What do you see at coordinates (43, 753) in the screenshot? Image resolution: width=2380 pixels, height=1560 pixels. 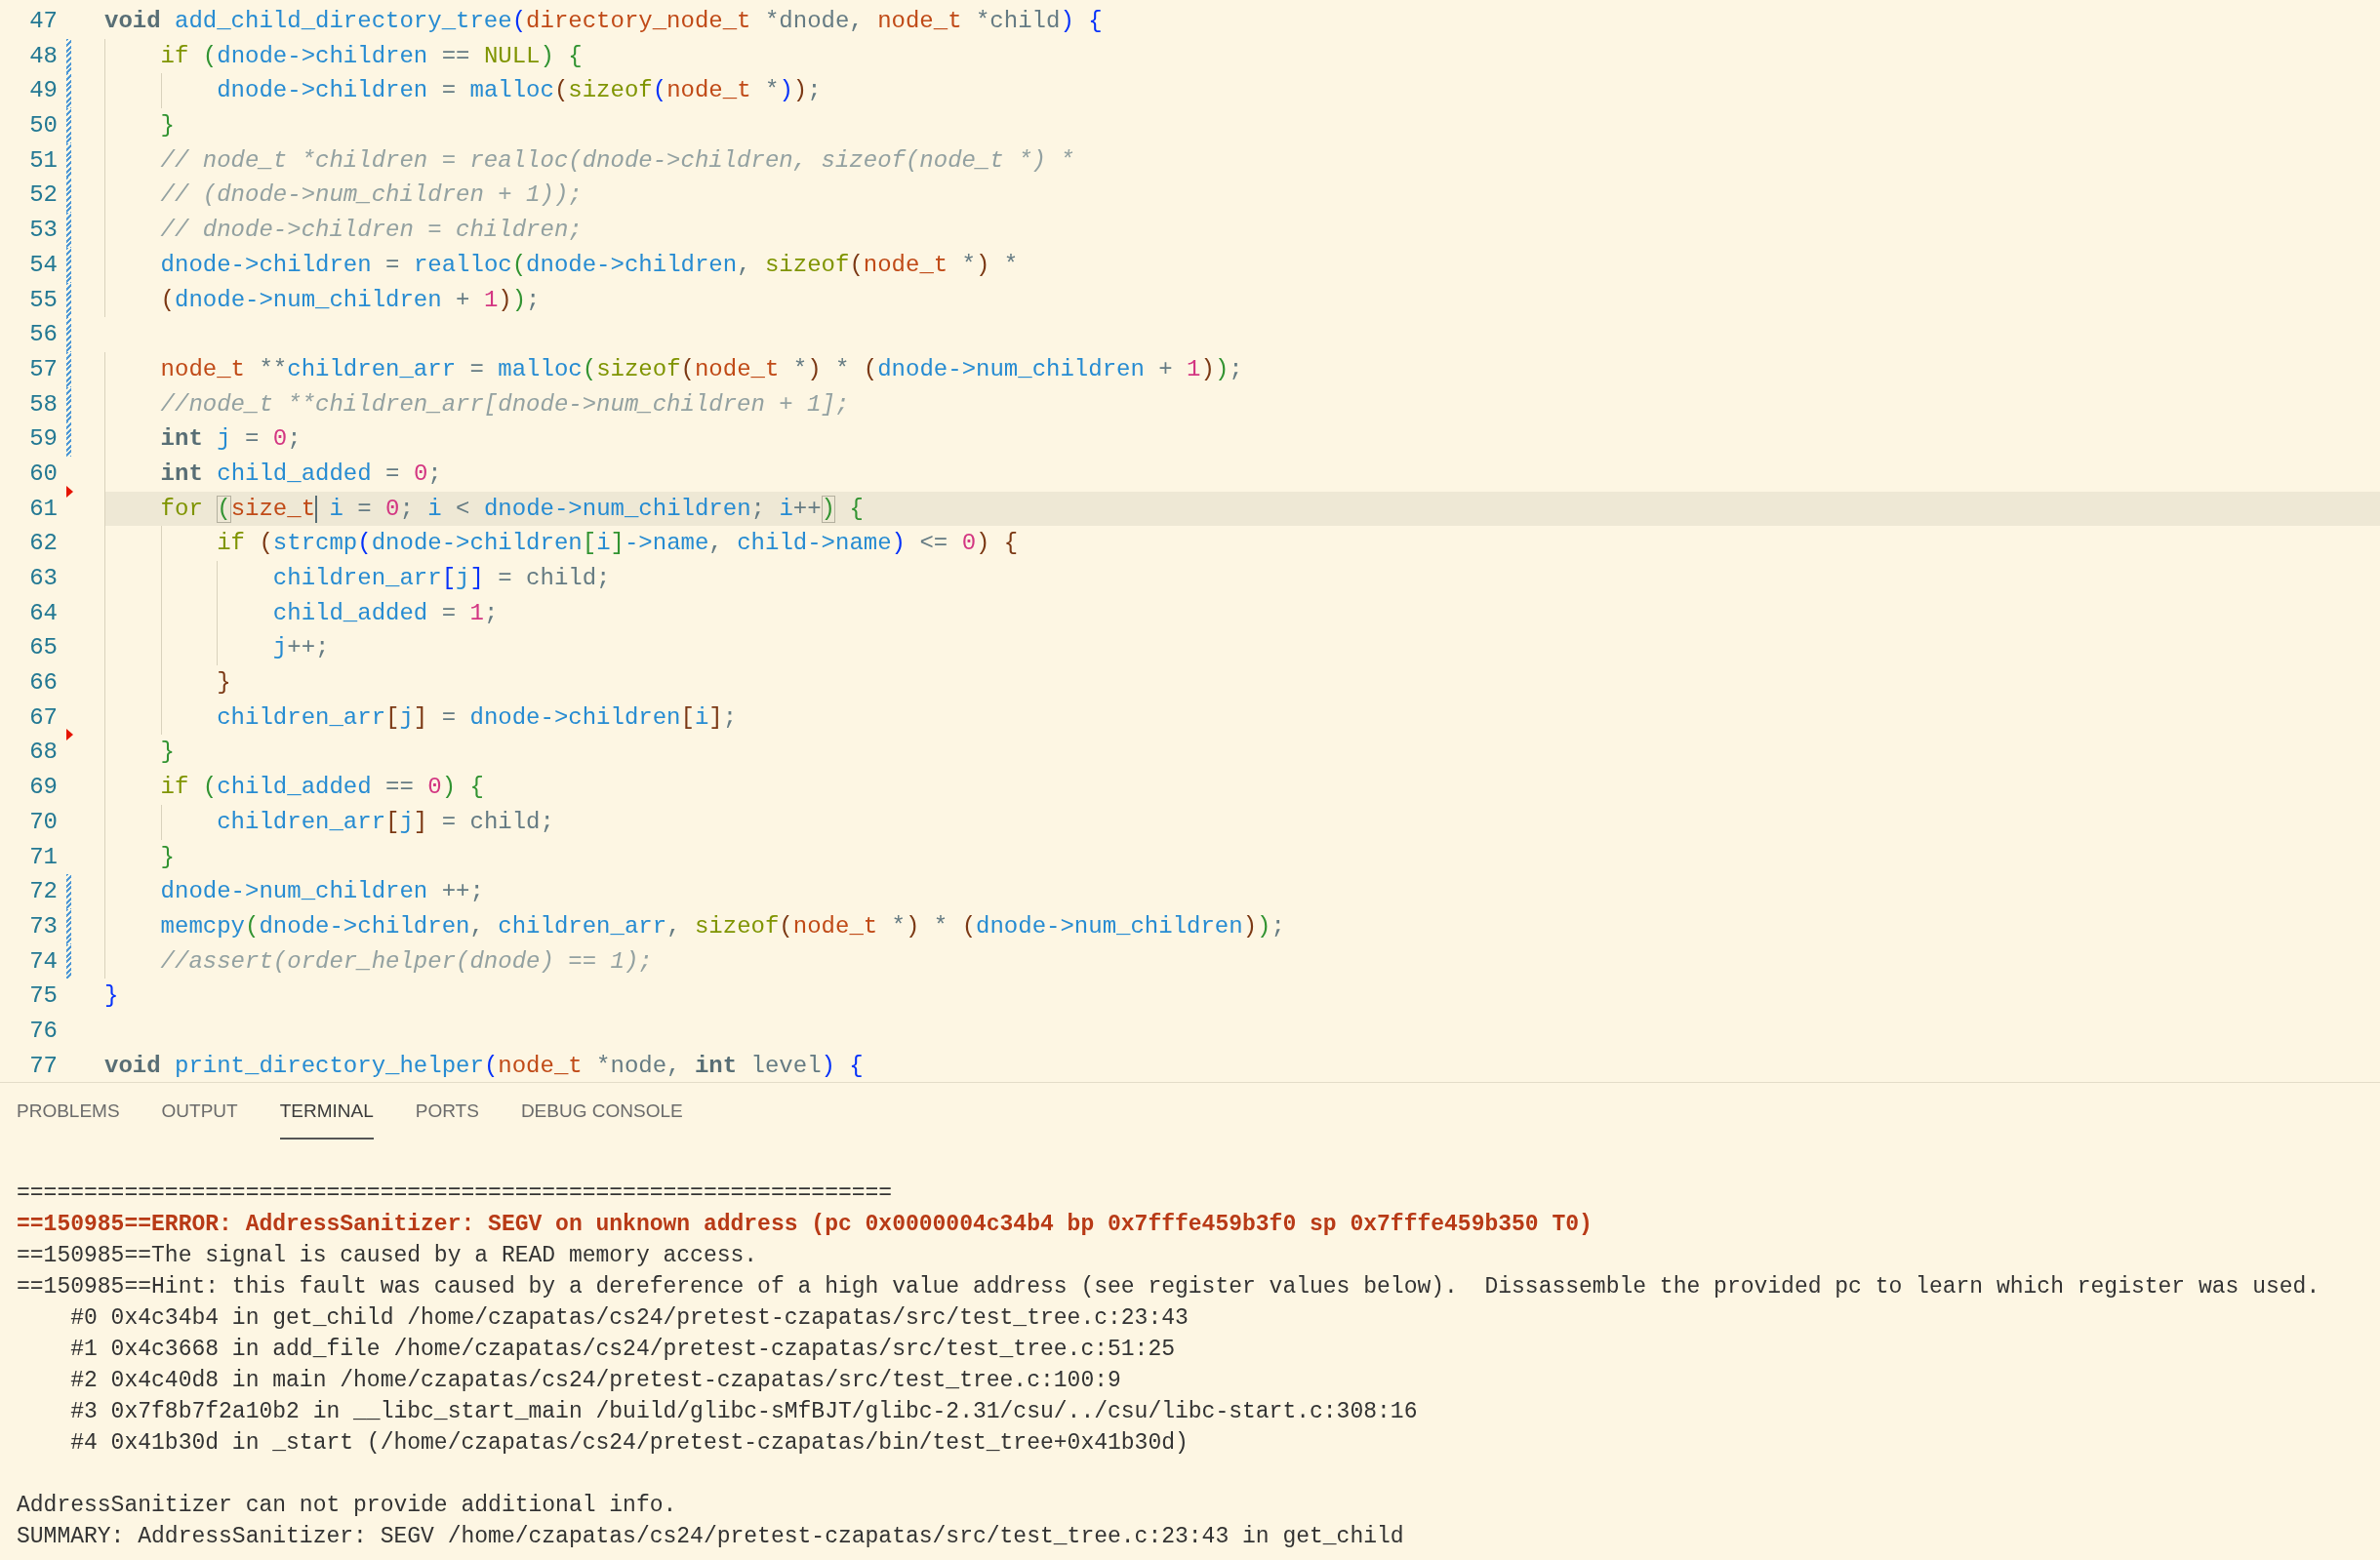 I see `line-number: 68` at bounding box center [43, 753].